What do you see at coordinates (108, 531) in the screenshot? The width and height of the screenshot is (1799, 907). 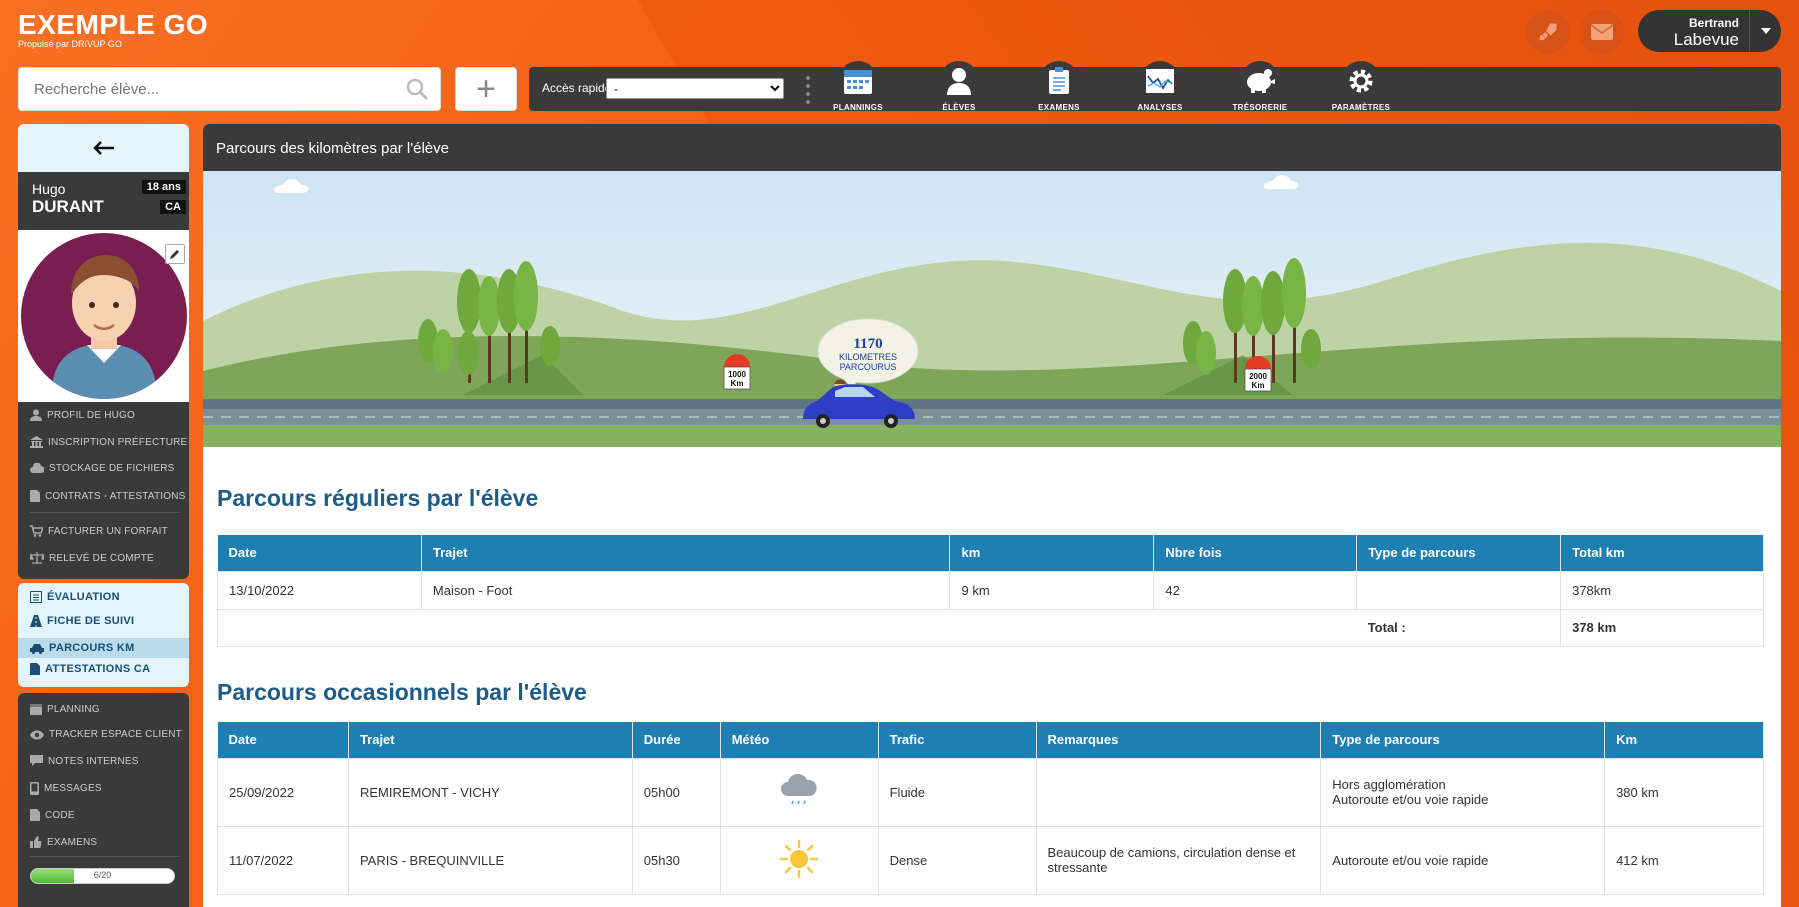 I see `sidebar-item-label: FACTURER UN FORFAIT` at bounding box center [108, 531].